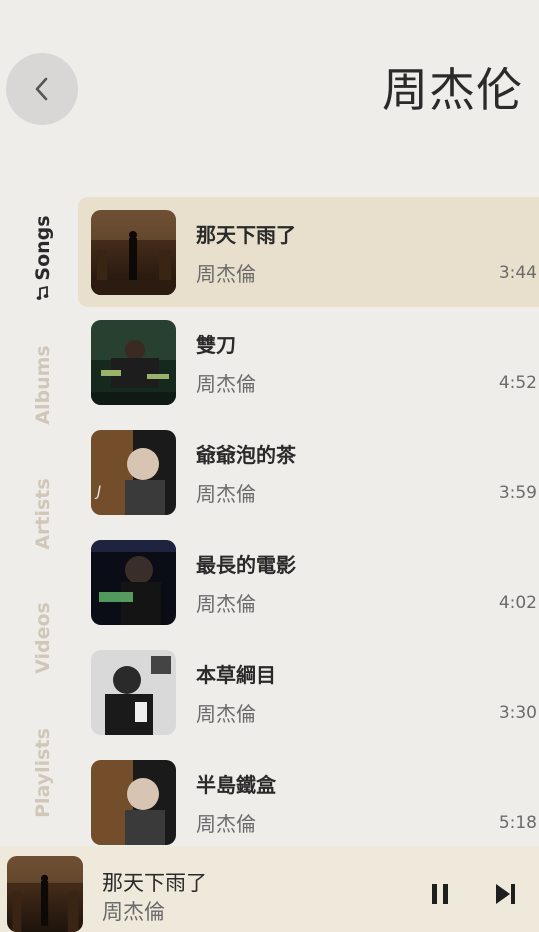  Describe the element at coordinates (517, 383) in the screenshot. I see `song-duration: 4:52` at that location.